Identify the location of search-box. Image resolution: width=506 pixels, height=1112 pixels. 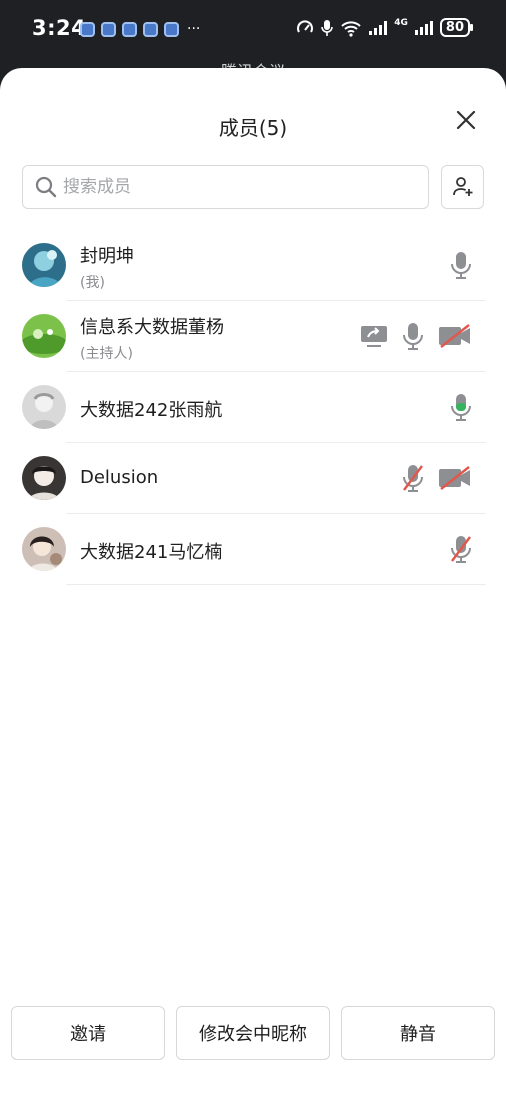
(225, 187).